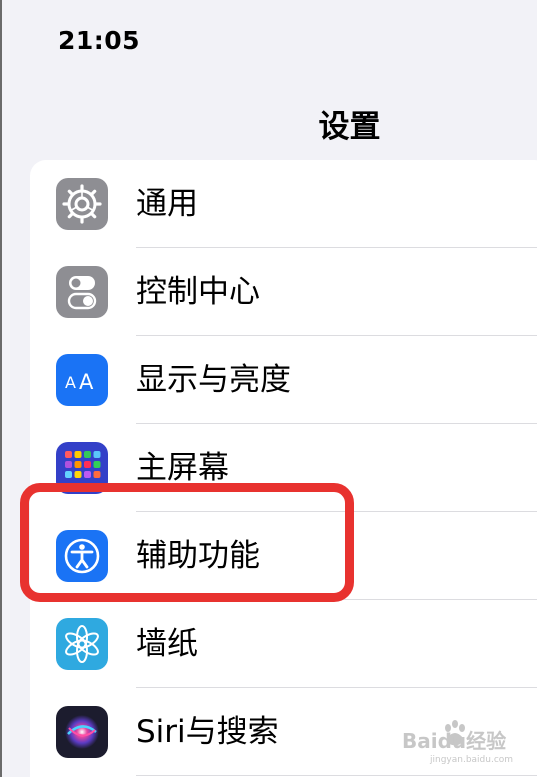  I want to click on toggle-switches-icon, so click(82, 292).